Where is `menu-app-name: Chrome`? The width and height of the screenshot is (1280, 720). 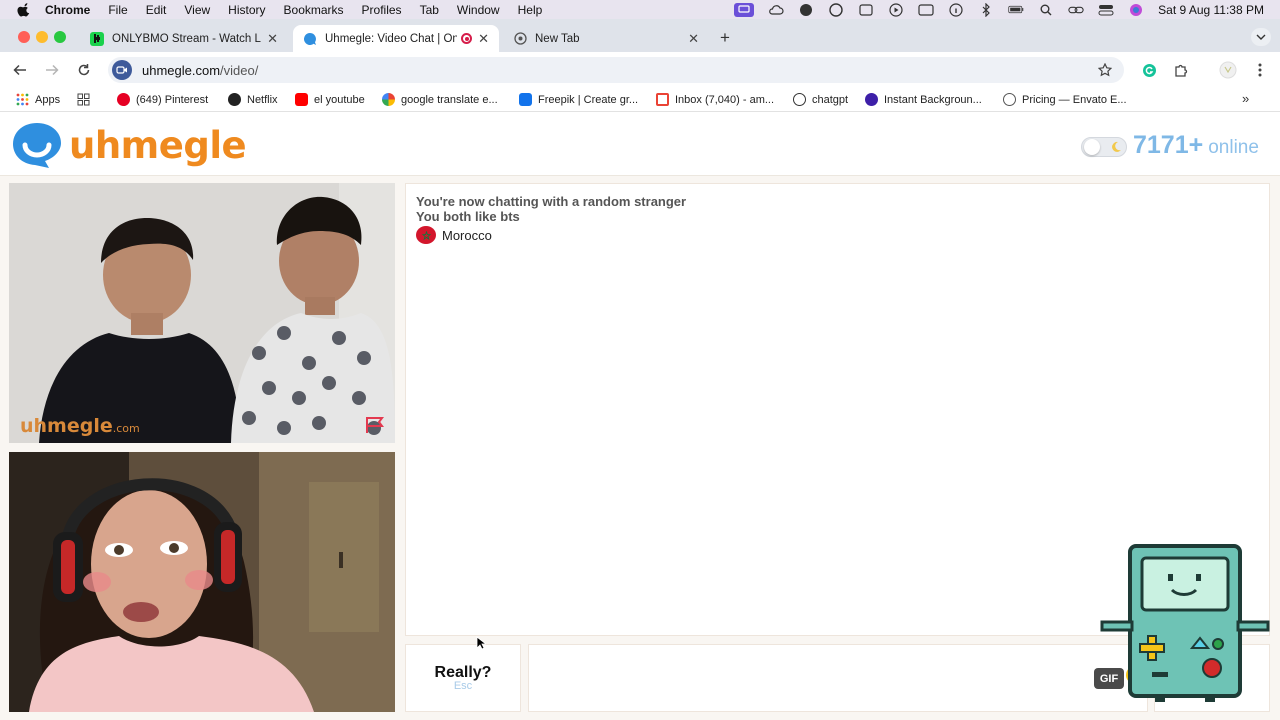
menu-app-name: Chrome is located at coordinates (67, 10).